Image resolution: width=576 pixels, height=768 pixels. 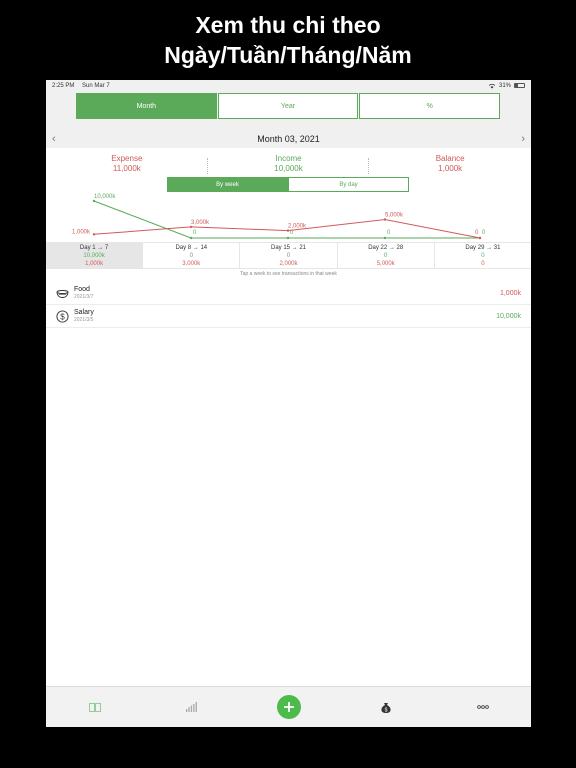 What do you see at coordinates (297, 227) in the screenshot?
I see `data-label-expense: 2,000k` at bounding box center [297, 227].